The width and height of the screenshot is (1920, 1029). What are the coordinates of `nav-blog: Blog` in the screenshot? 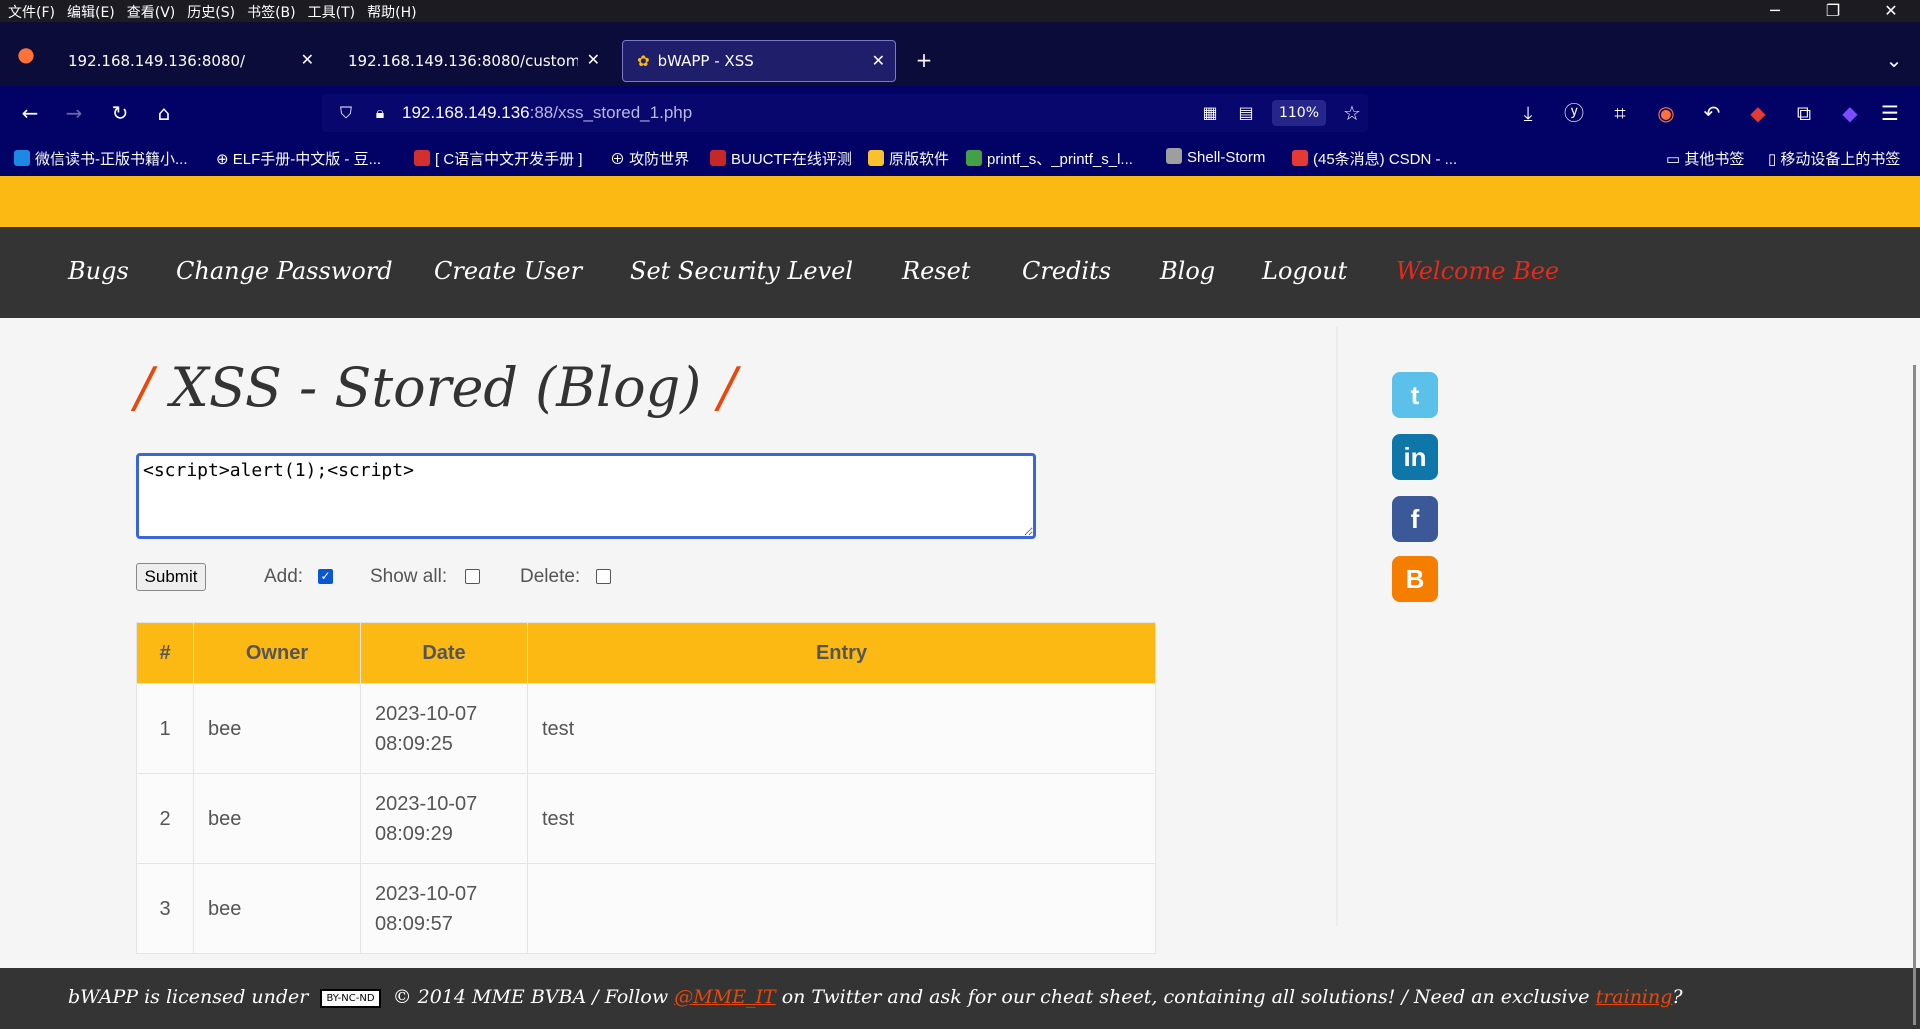 It's located at (1187, 271).